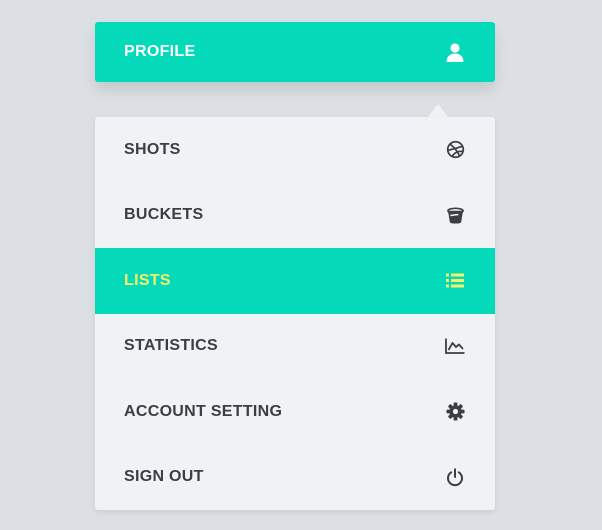 Image resolution: width=602 pixels, height=530 pixels. I want to click on profile-label: PROFILE, so click(160, 51).